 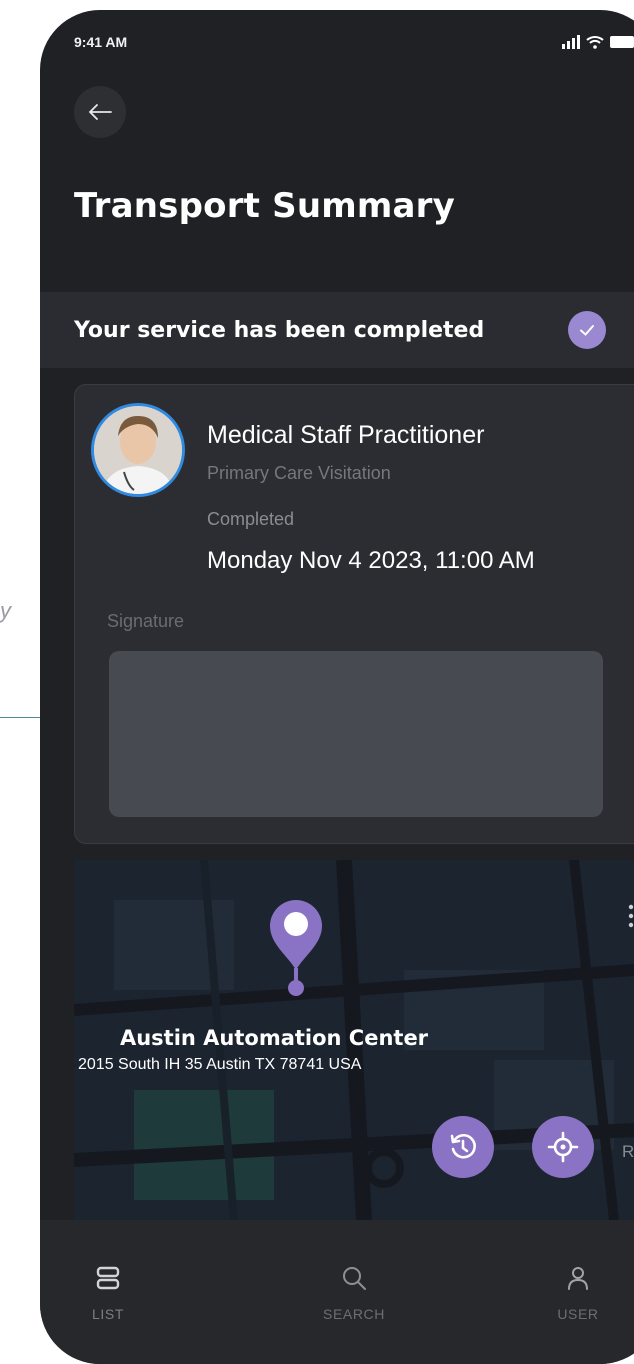 What do you see at coordinates (578, 1278) in the screenshot?
I see `user-icon` at bounding box center [578, 1278].